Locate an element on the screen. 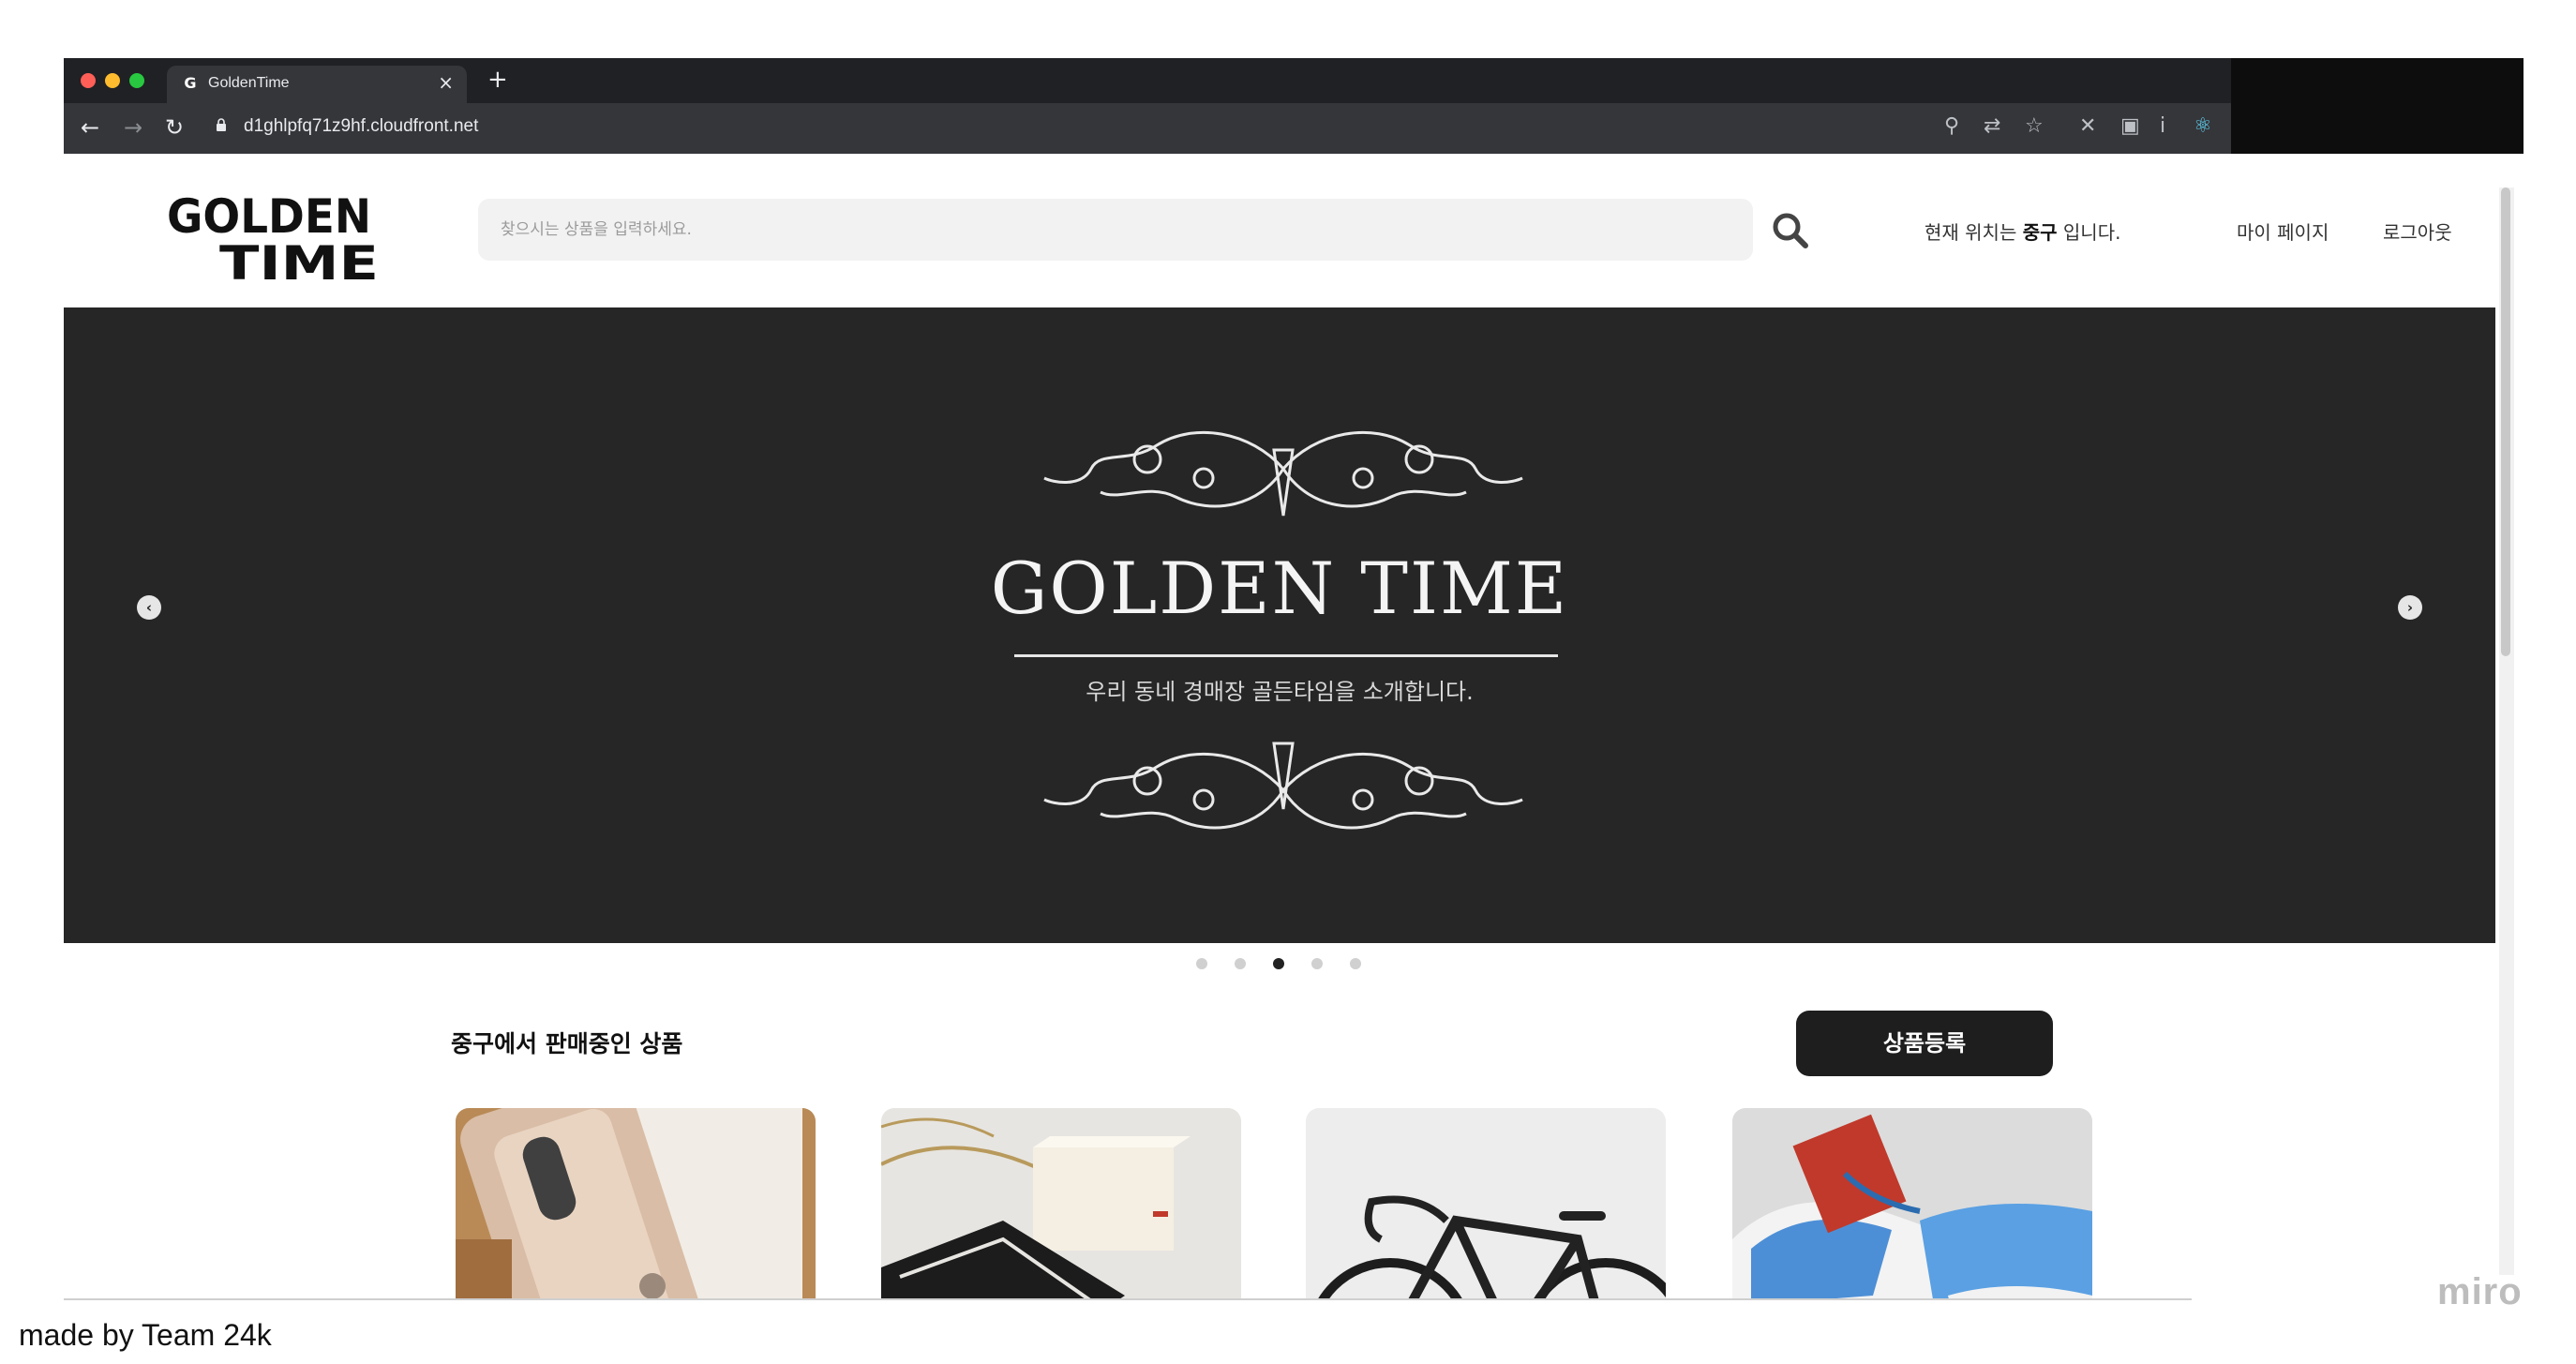  ornament-bottom-icon is located at coordinates (1283, 786).